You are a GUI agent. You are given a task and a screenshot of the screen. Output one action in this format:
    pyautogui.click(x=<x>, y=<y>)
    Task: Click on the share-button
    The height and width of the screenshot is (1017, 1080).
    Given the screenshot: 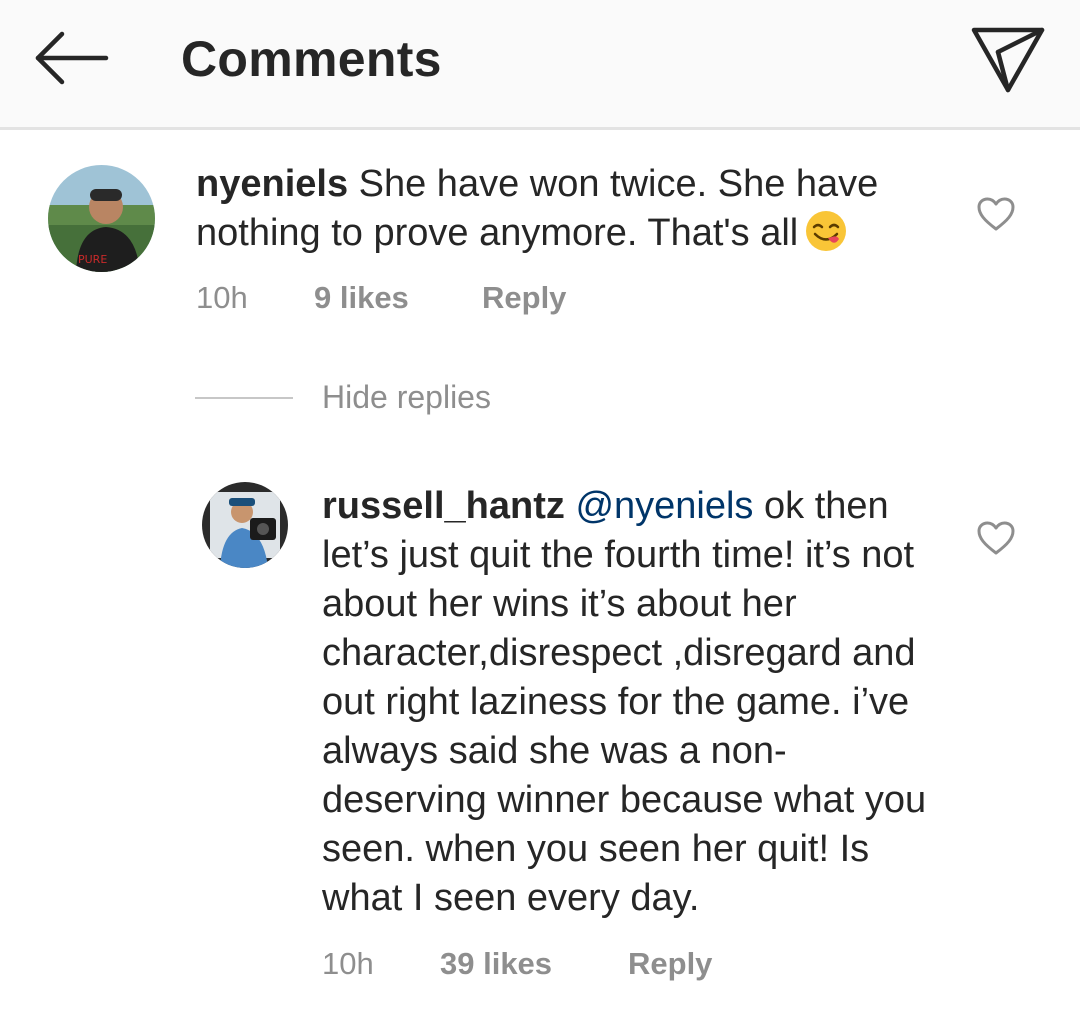 What is the action you would take?
    pyautogui.click(x=1008, y=59)
    